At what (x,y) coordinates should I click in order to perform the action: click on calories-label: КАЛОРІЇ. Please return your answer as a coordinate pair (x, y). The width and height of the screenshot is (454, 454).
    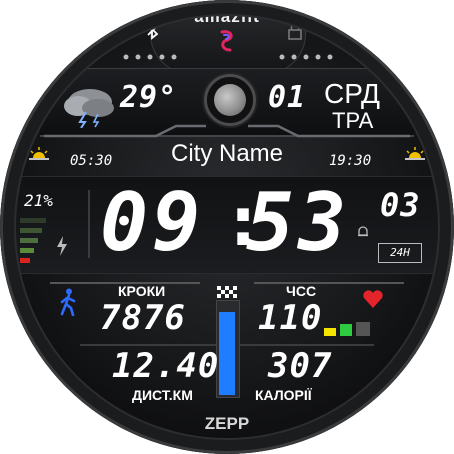
    Looking at the image, I should click on (283, 395).